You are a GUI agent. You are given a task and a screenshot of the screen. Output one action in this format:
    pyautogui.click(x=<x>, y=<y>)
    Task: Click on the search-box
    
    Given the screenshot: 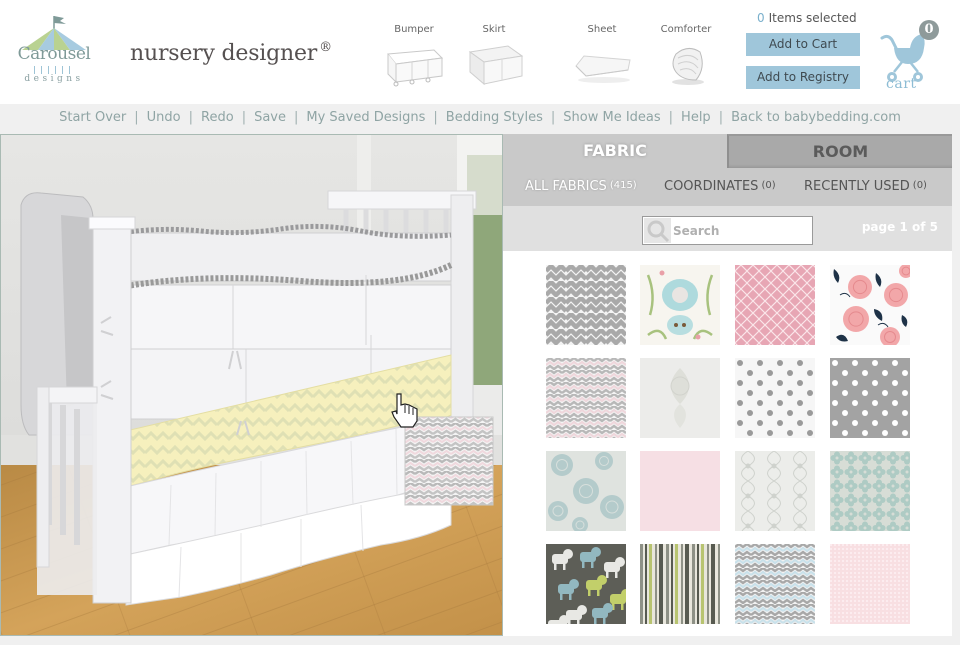 What is the action you would take?
    pyautogui.click(x=727, y=230)
    